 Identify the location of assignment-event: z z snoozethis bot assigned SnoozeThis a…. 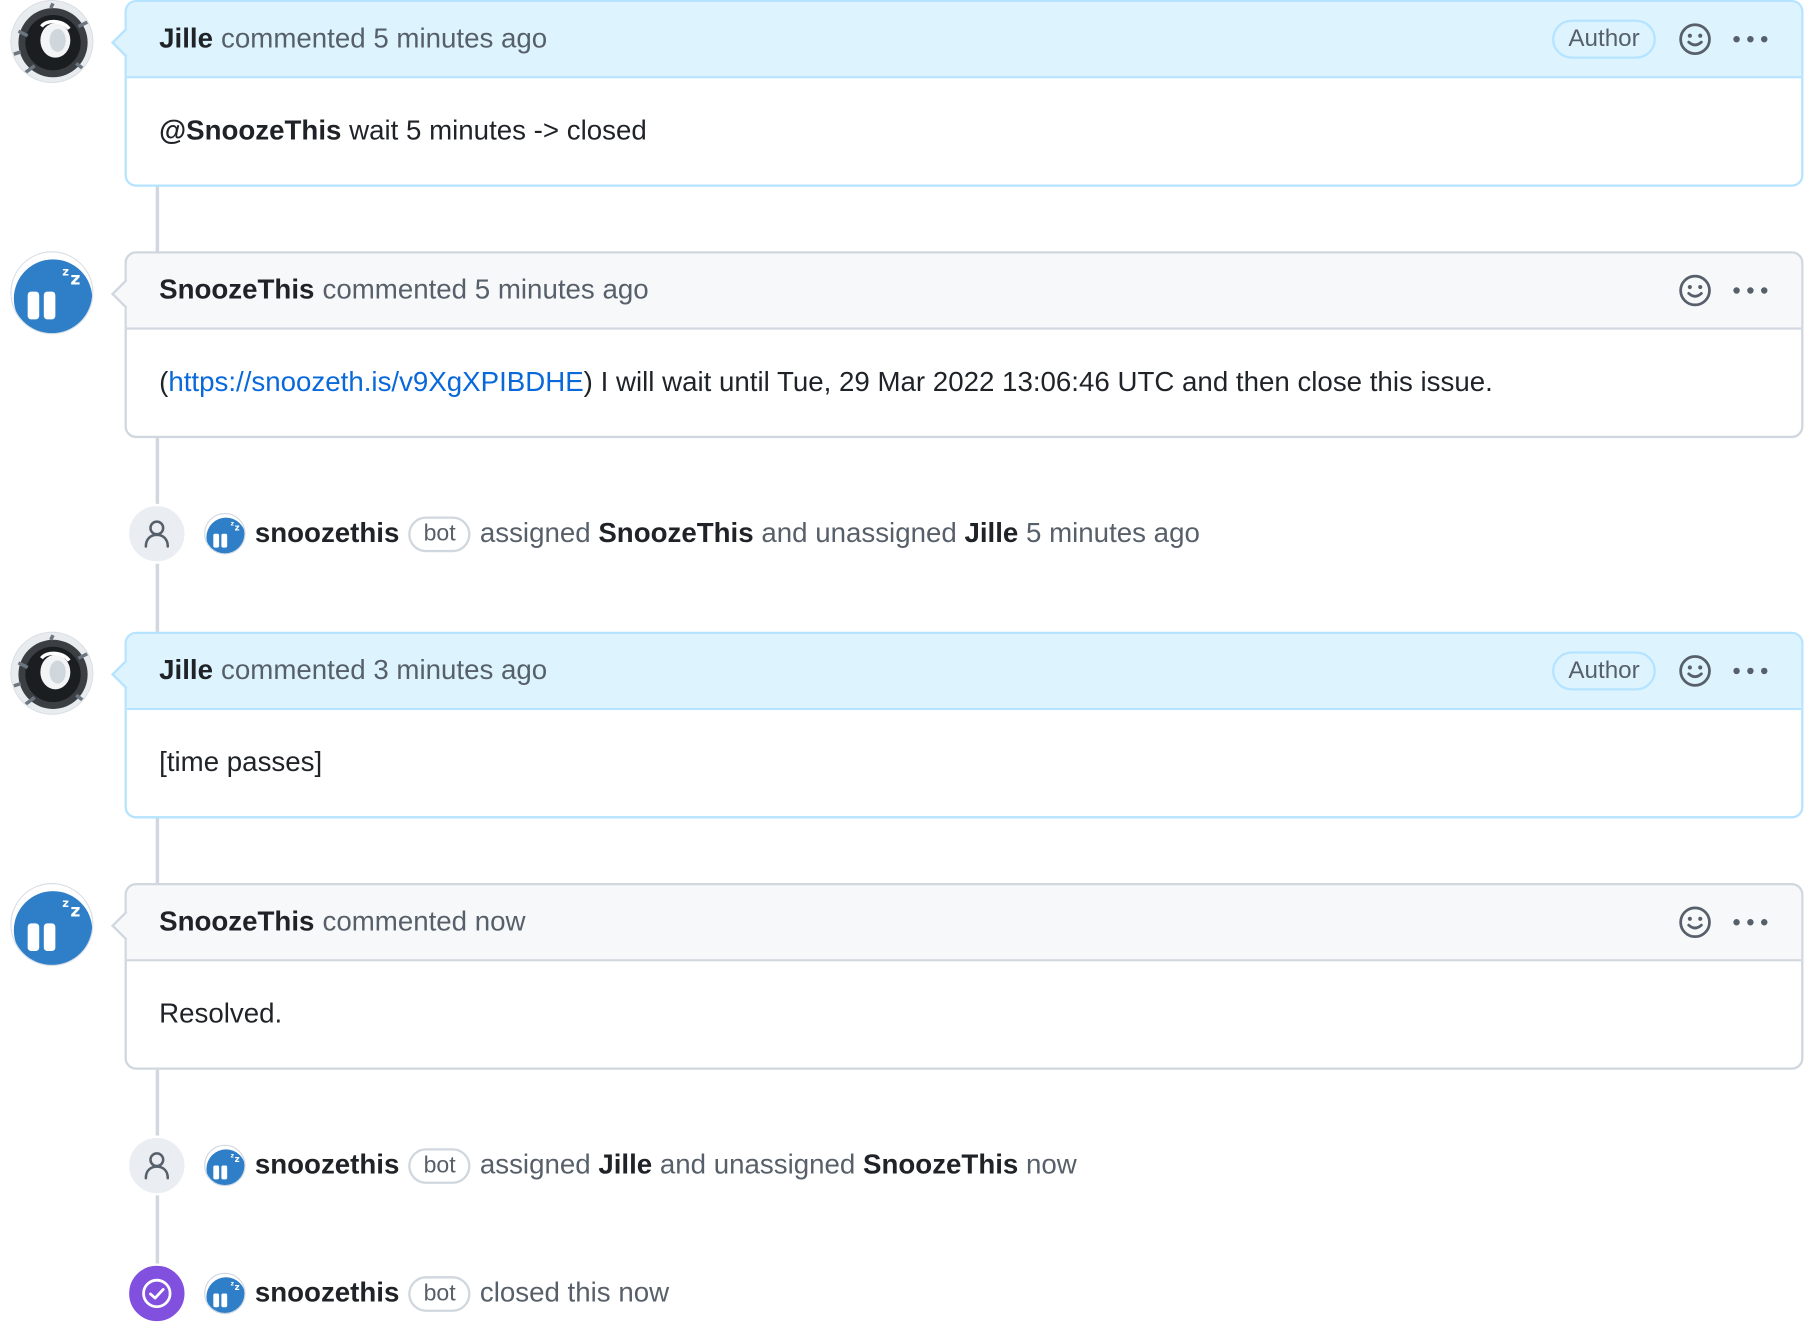
(663, 533).